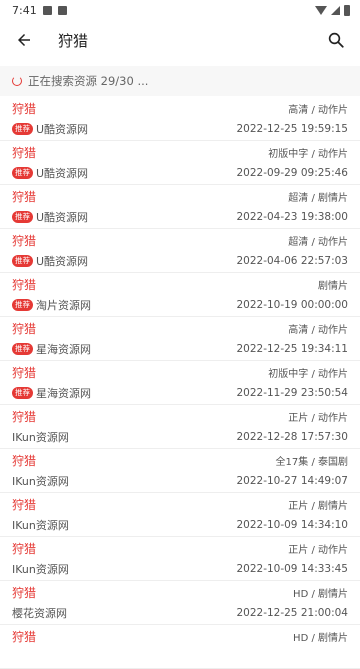 The width and height of the screenshot is (360, 669). Describe the element at coordinates (180, 251) in the screenshot. I see `result-item: 狩猎 超清 / 动作片推荐 U酷资源网 2022-04-06 22:57:03` at that location.